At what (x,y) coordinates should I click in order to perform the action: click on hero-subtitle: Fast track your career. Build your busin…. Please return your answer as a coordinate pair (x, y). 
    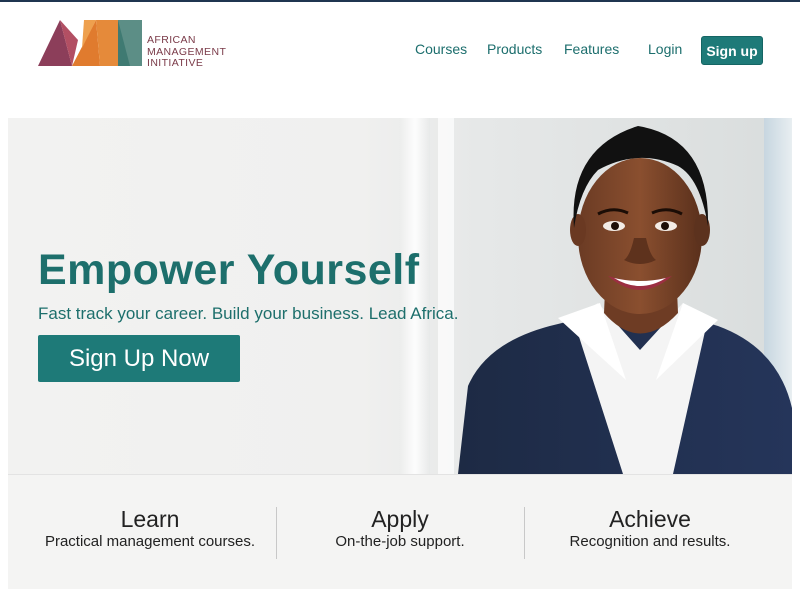
    Looking at the image, I should click on (248, 313).